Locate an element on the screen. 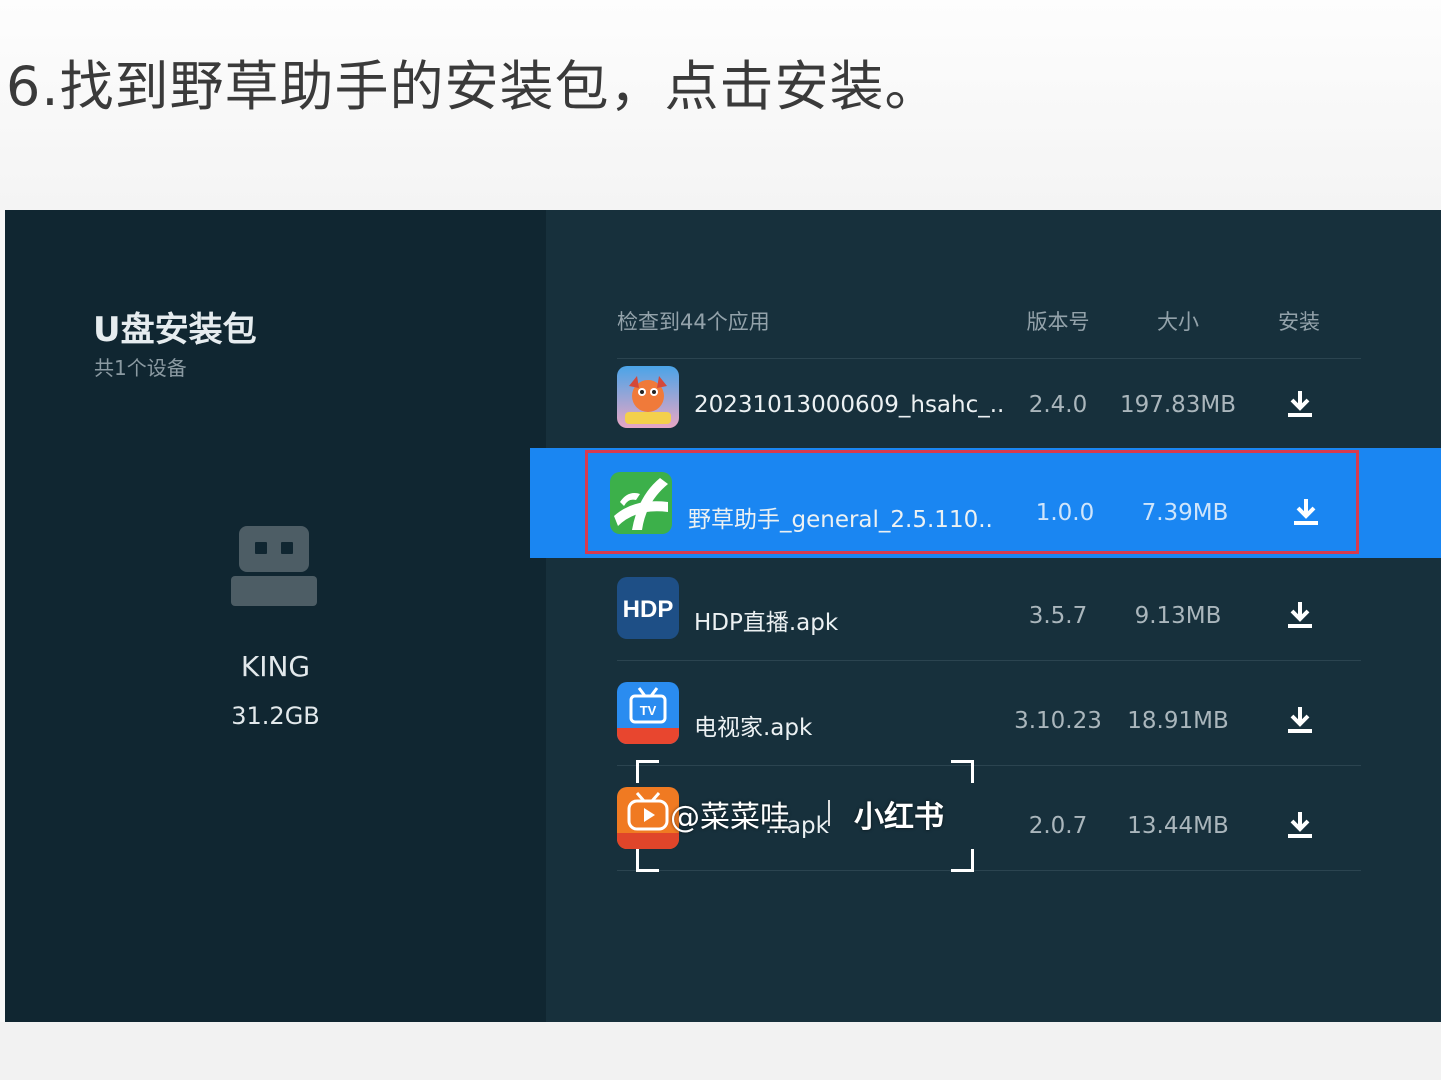  svg-text: TV is located at coordinates (648, 710).